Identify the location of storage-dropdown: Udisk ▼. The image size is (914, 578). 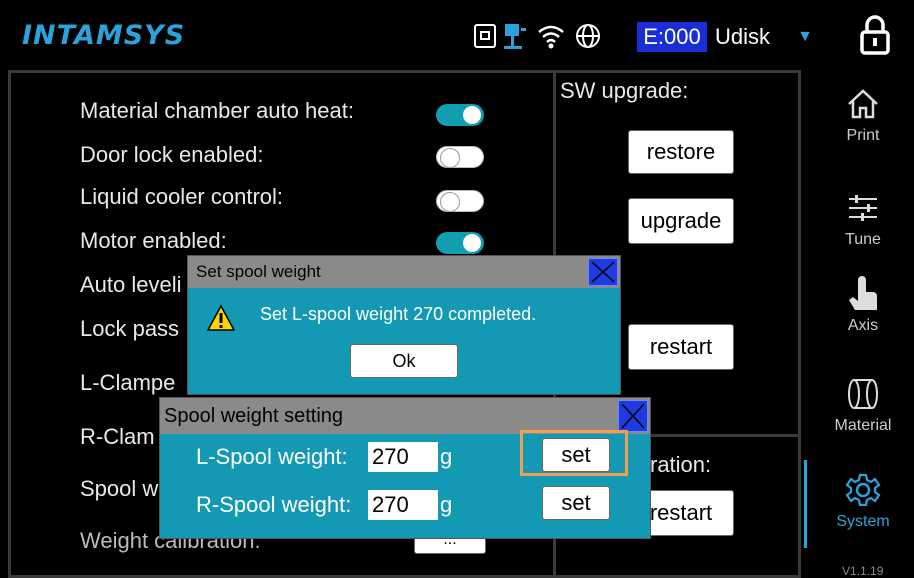
(766, 37).